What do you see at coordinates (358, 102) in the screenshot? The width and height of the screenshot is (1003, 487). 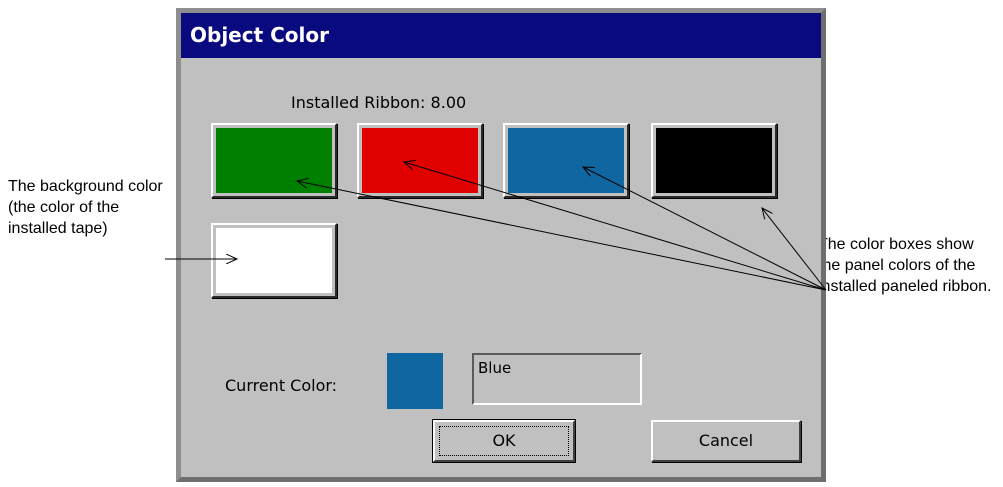 I see `installed-ribbon-label: Installed Ribbon:` at bounding box center [358, 102].